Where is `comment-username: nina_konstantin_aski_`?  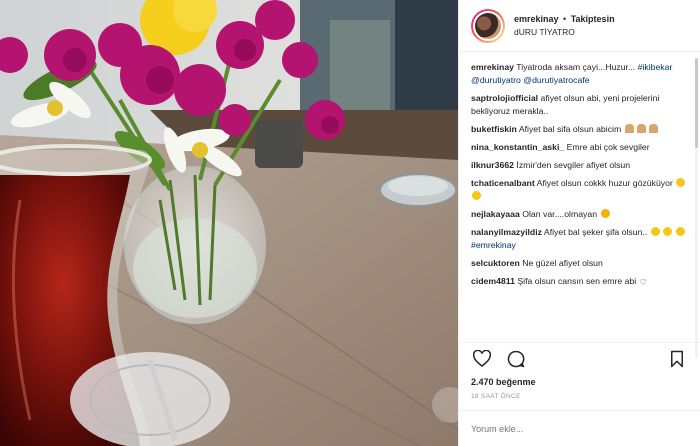
comment-username: nina_konstantin_aski_ is located at coordinates (517, 147).